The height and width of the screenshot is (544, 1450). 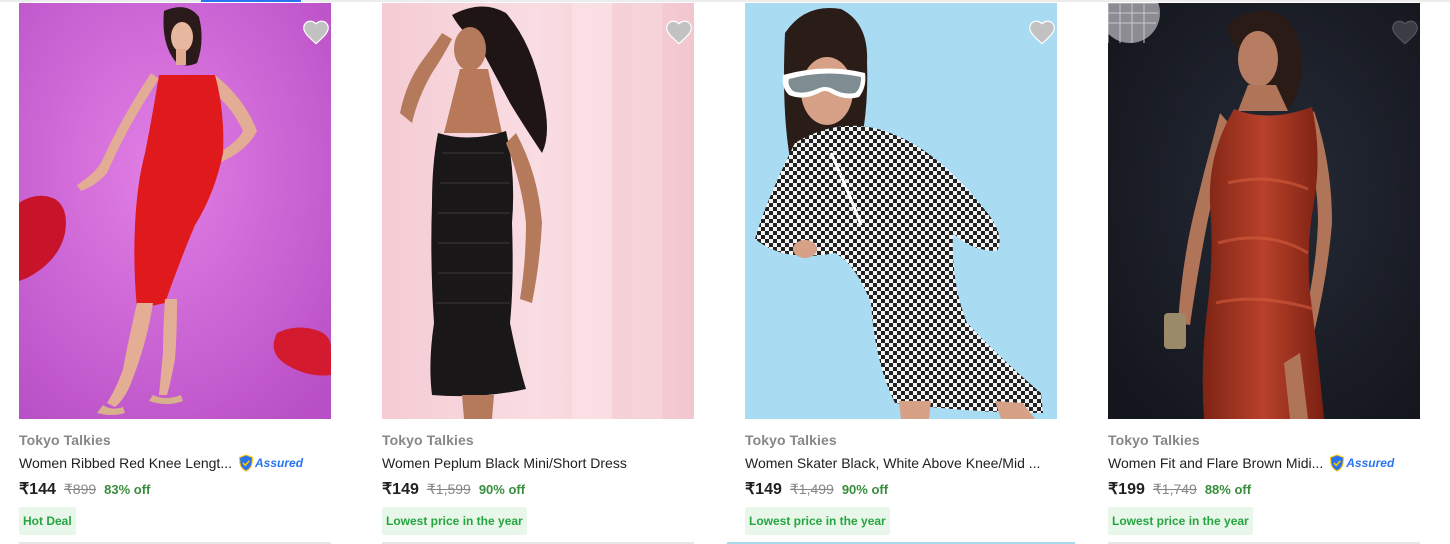 I want to click on product-title: Women Peplum Black Mini/Short Dress, so click(x=504, y=463).